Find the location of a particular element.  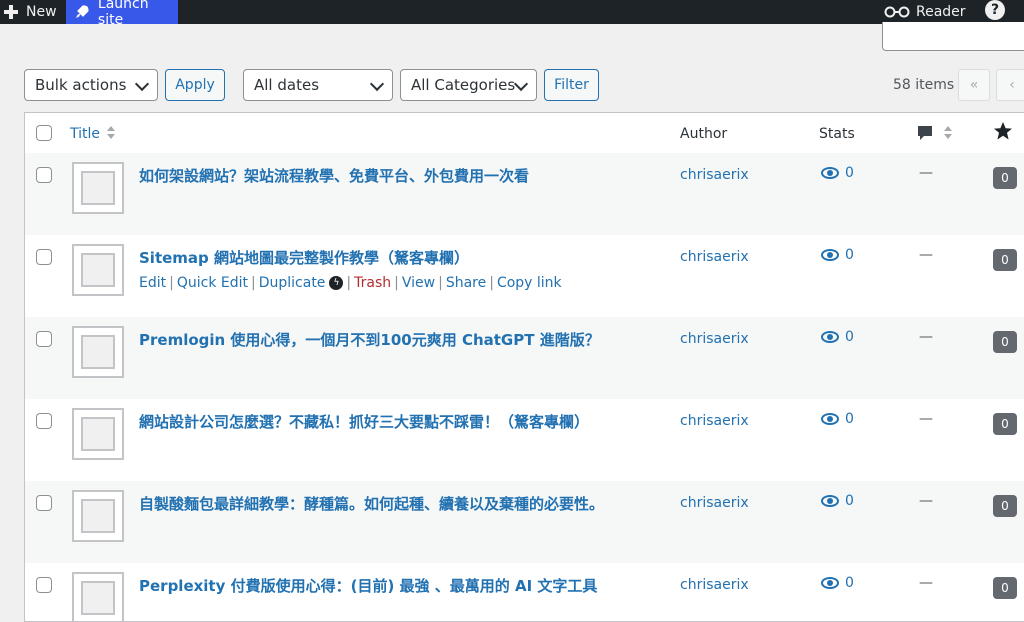

search-input is located at coordinates (953, 36).